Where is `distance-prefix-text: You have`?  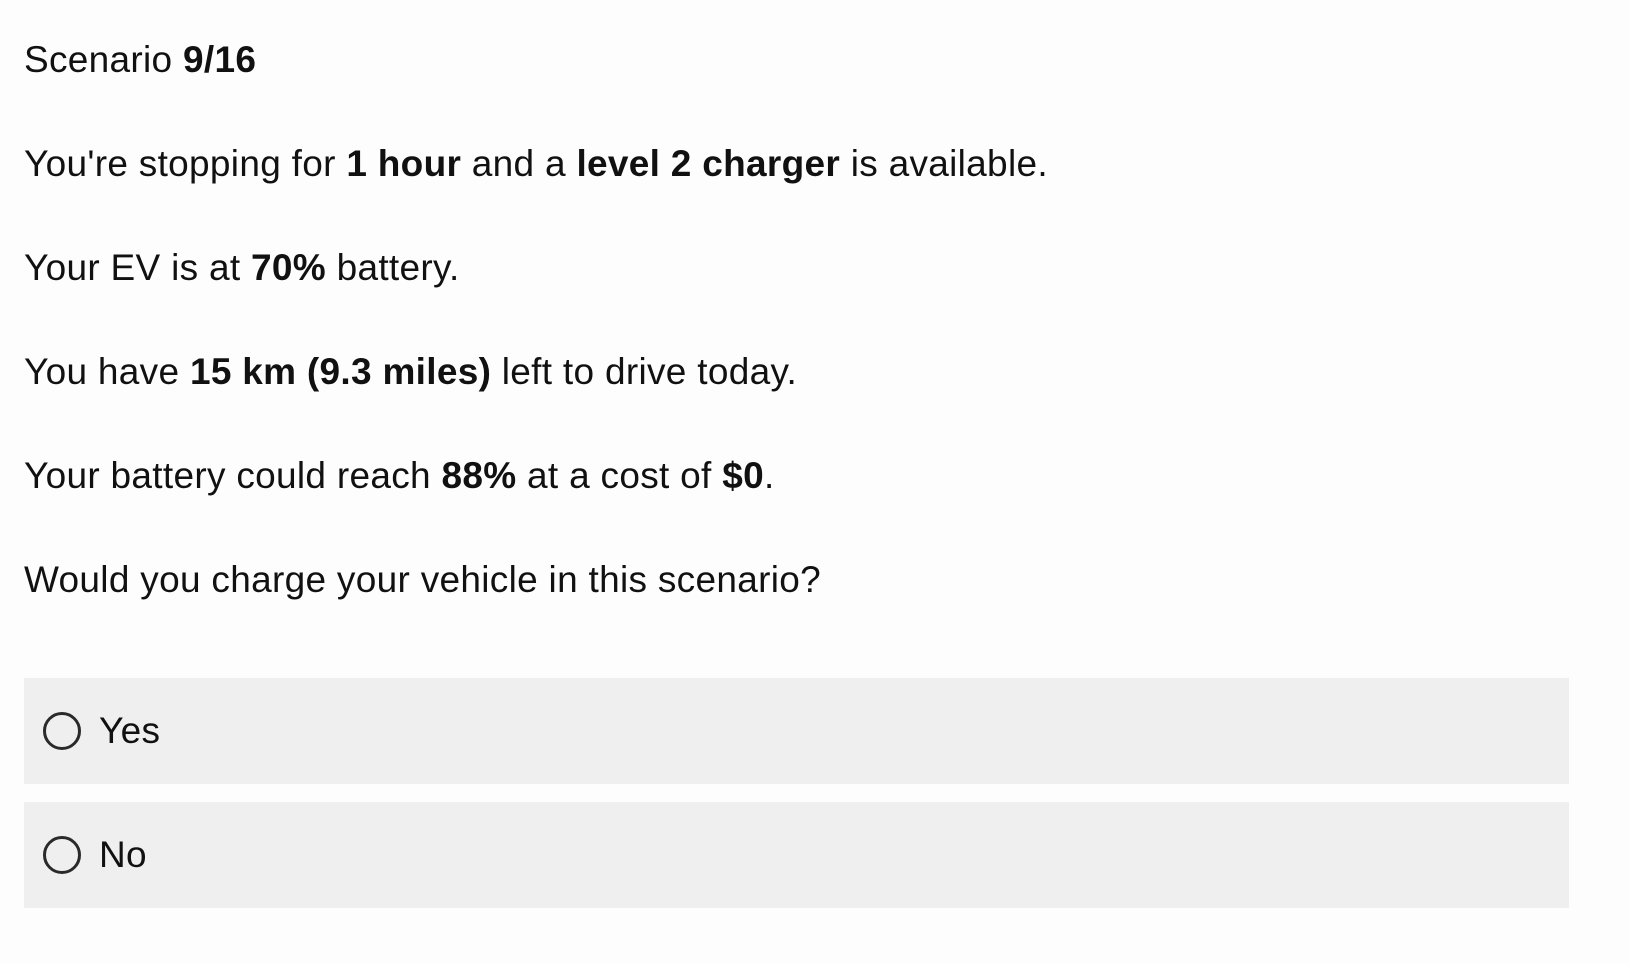
distance-prefix-text: You have is located at coordinates (107, 371).